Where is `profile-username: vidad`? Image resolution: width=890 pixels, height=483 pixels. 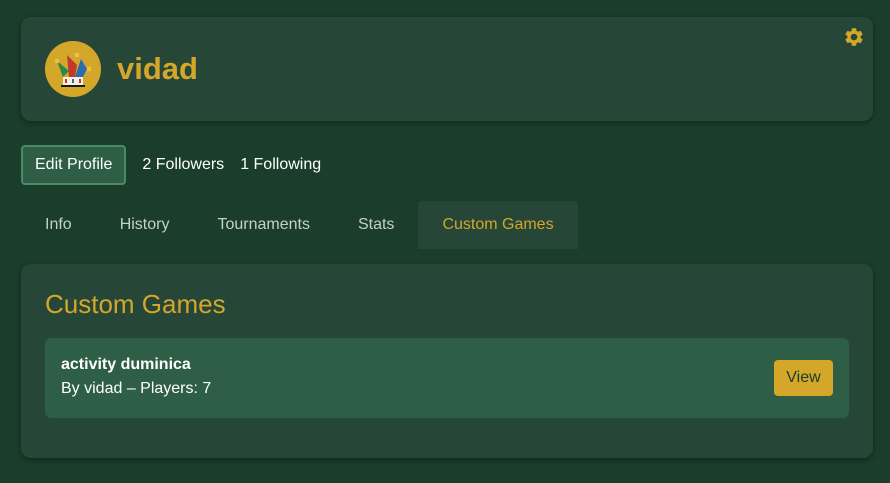 profile-username: vidad is located at coordinates (157, 68).